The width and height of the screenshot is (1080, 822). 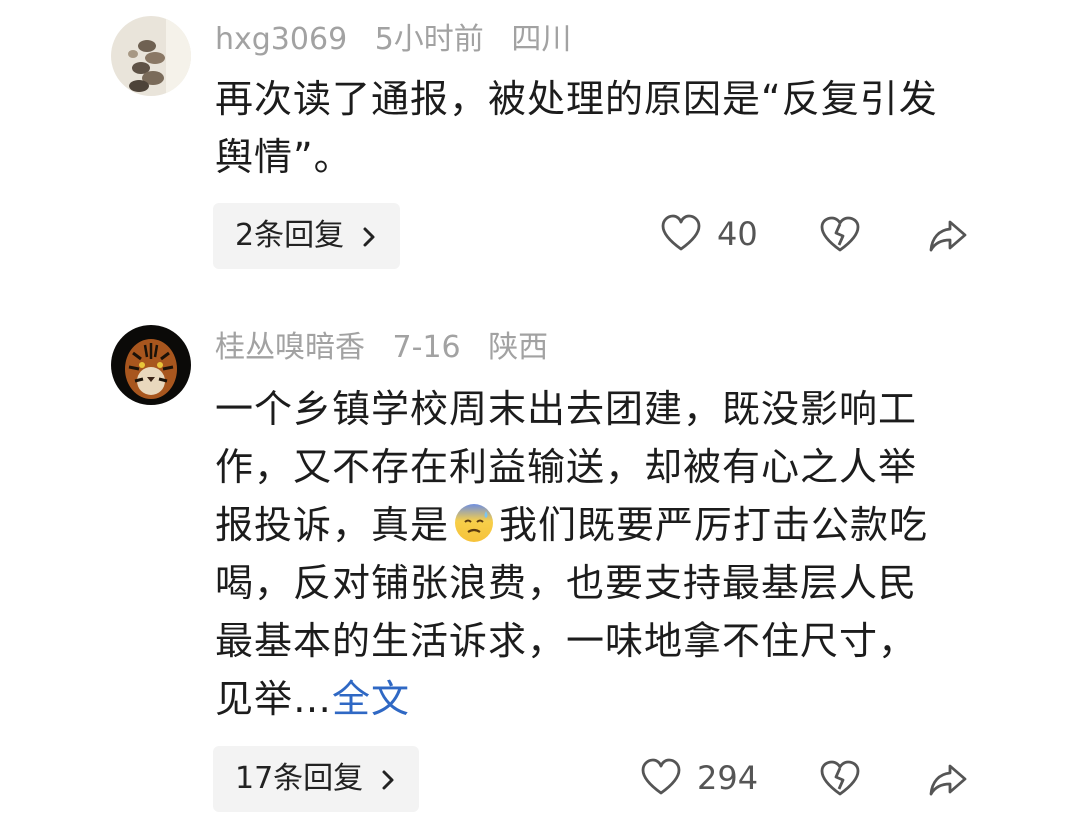 I want to click on comment-meta: 桂丛嗅暗香 7-16 陕西, so click(x=390, y=348).